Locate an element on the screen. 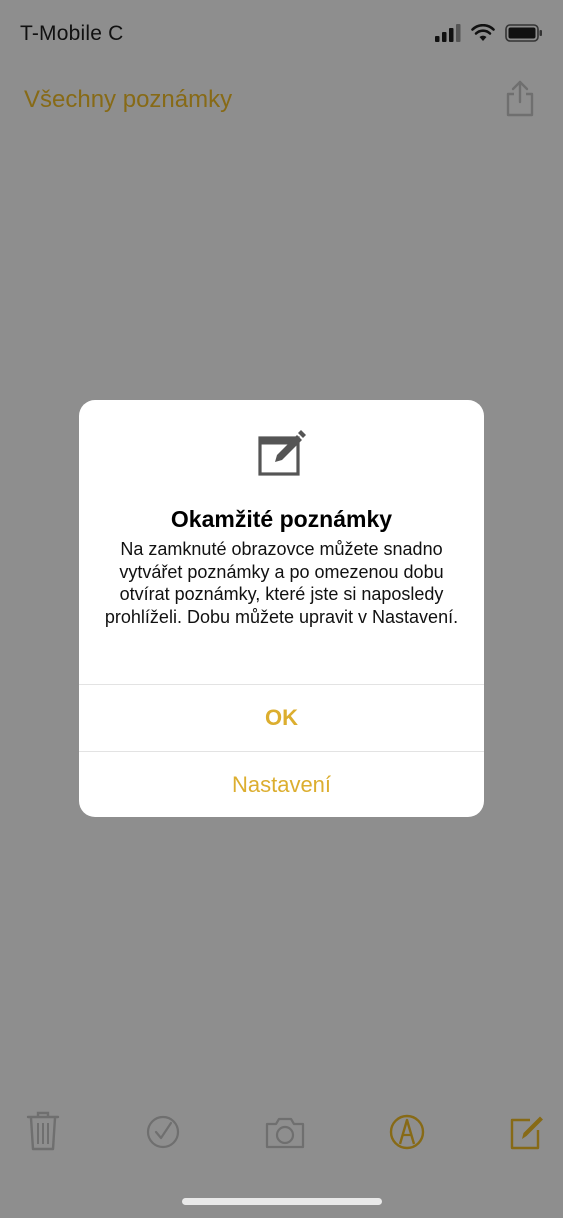 This screenshot has height=1218, width=563. checklist-button is located at coordinates (163, 1133).